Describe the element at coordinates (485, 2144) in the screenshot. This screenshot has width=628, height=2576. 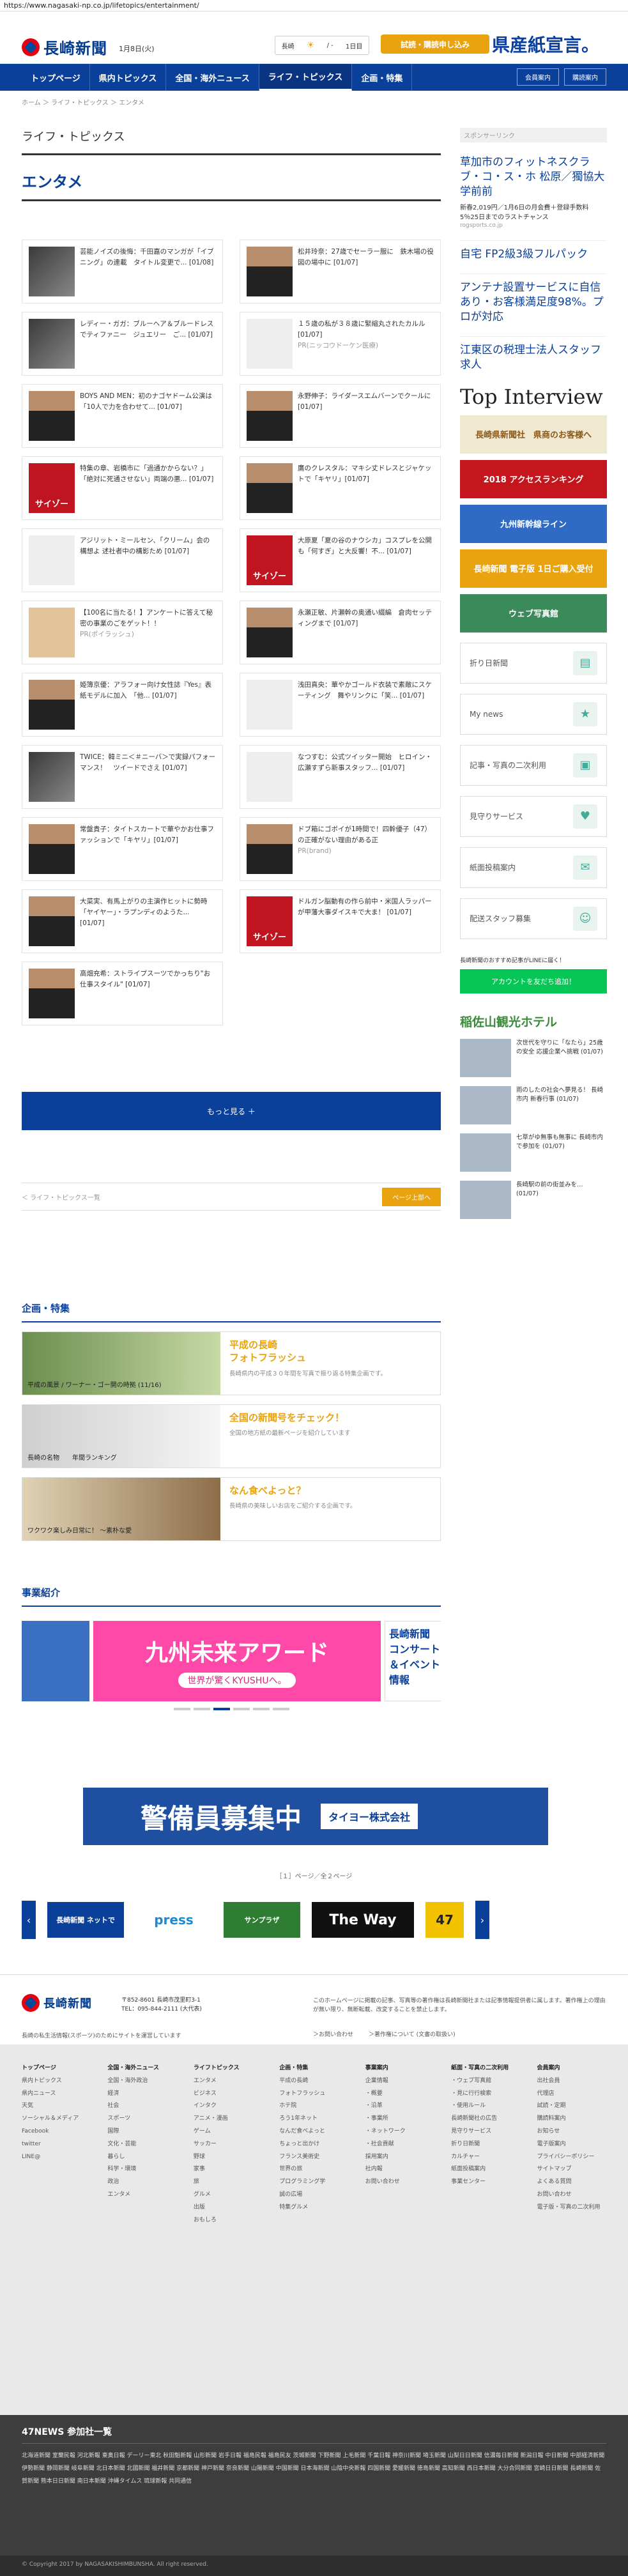
I see `sitemap-link: 折り日新聞` at that location.